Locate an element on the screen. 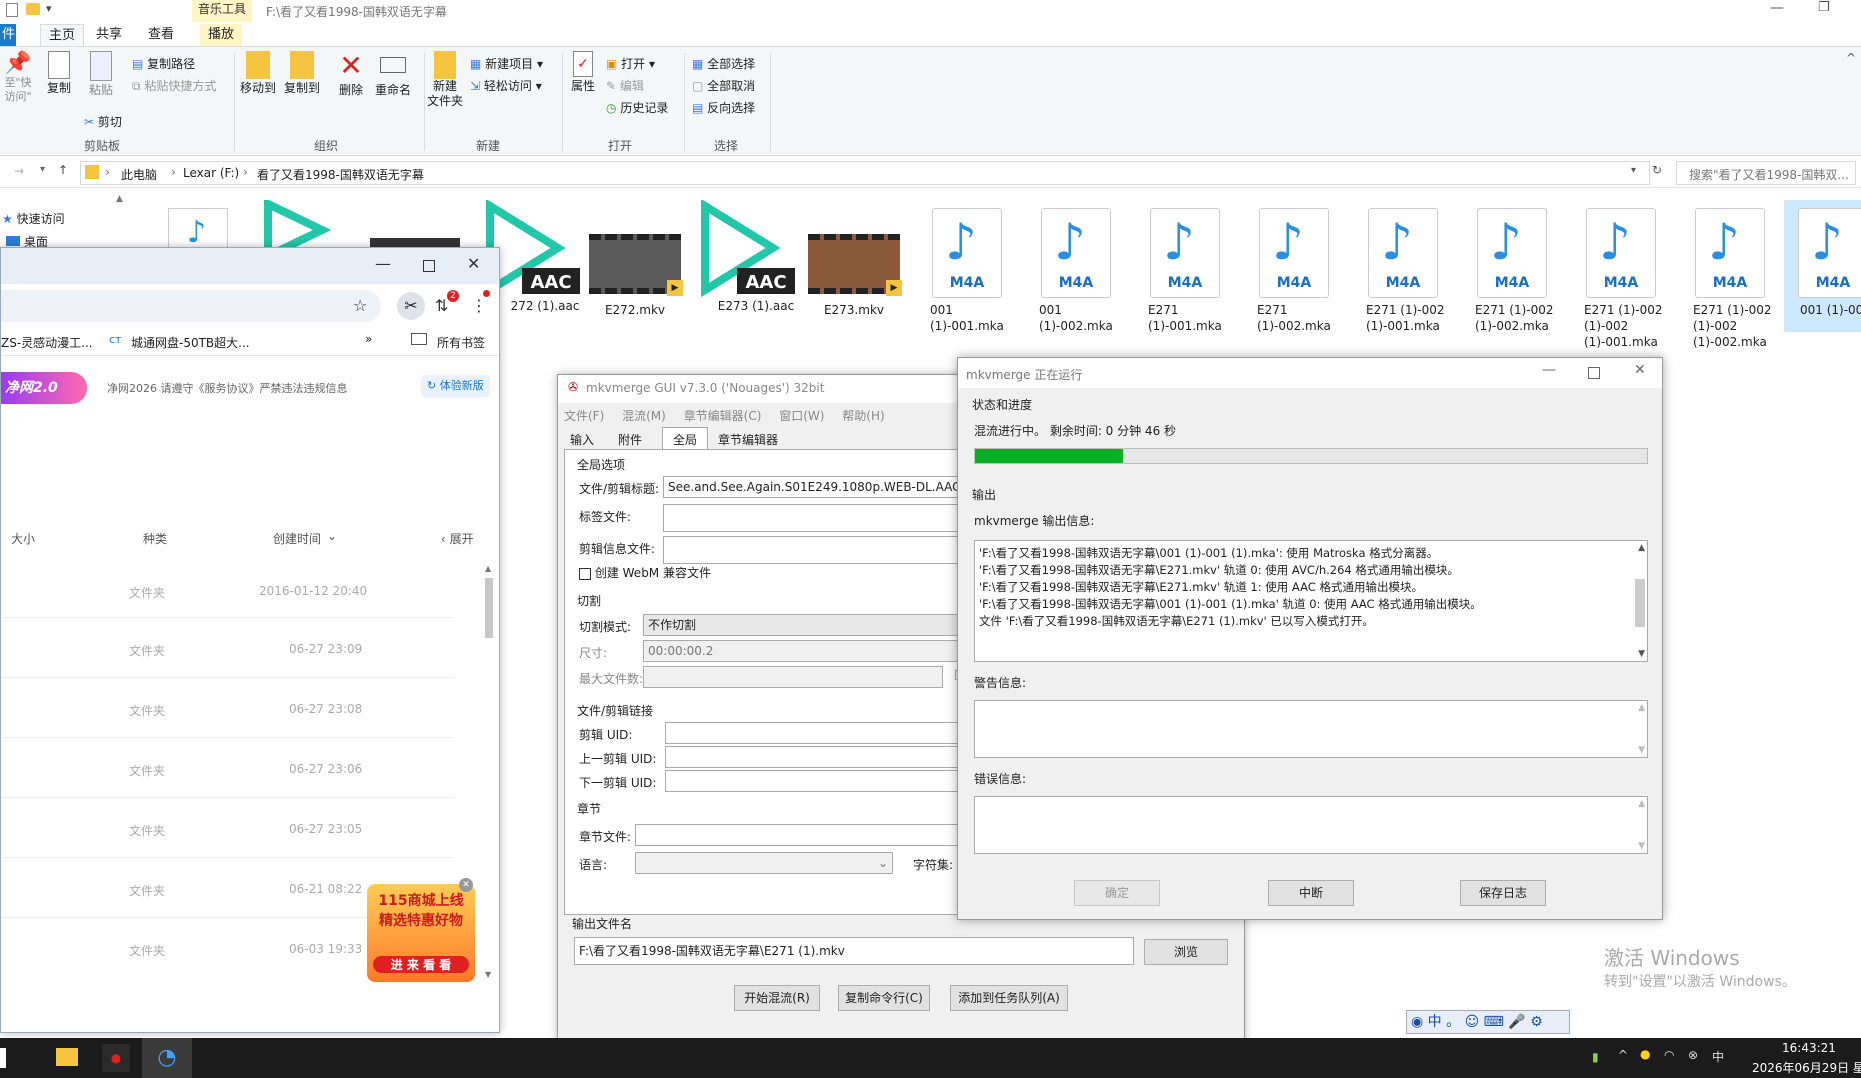  ribbon-collapse-icon: ^ is located at coordinates (1851, 58).